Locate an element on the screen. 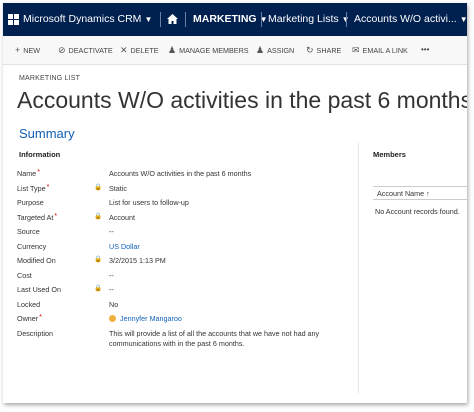 The height and width of the screenshot is (412, 474). field-value-text: No is located at coordinates (114, 304).